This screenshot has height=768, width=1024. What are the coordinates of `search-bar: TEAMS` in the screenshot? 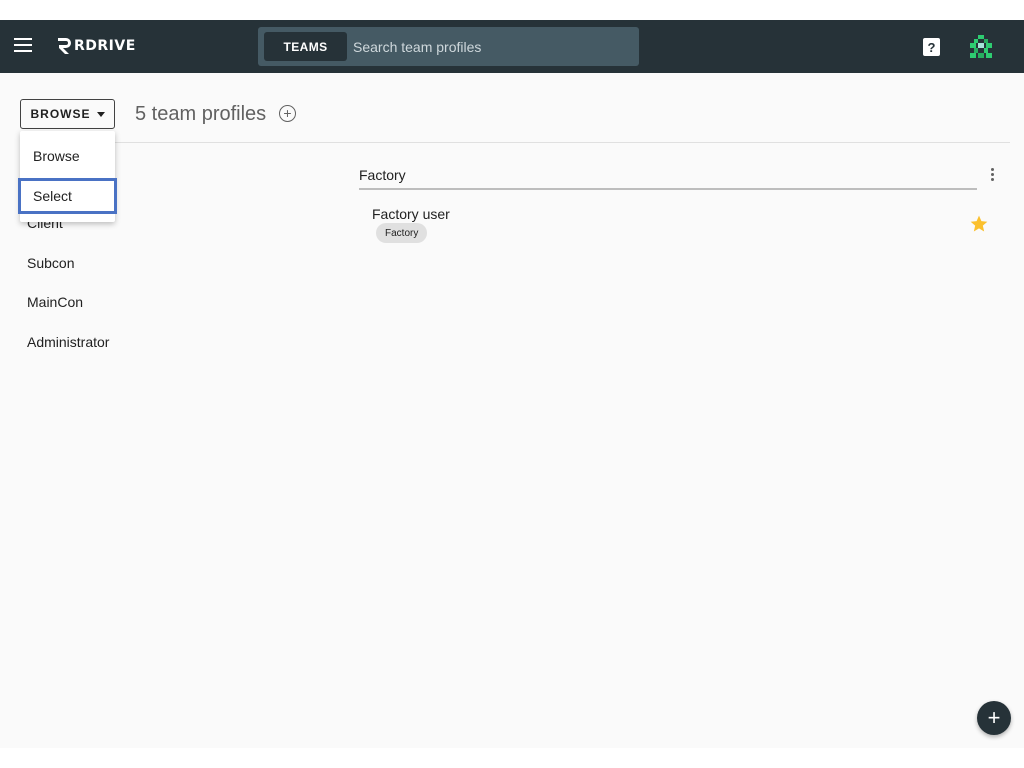 It's located at (448, 46).